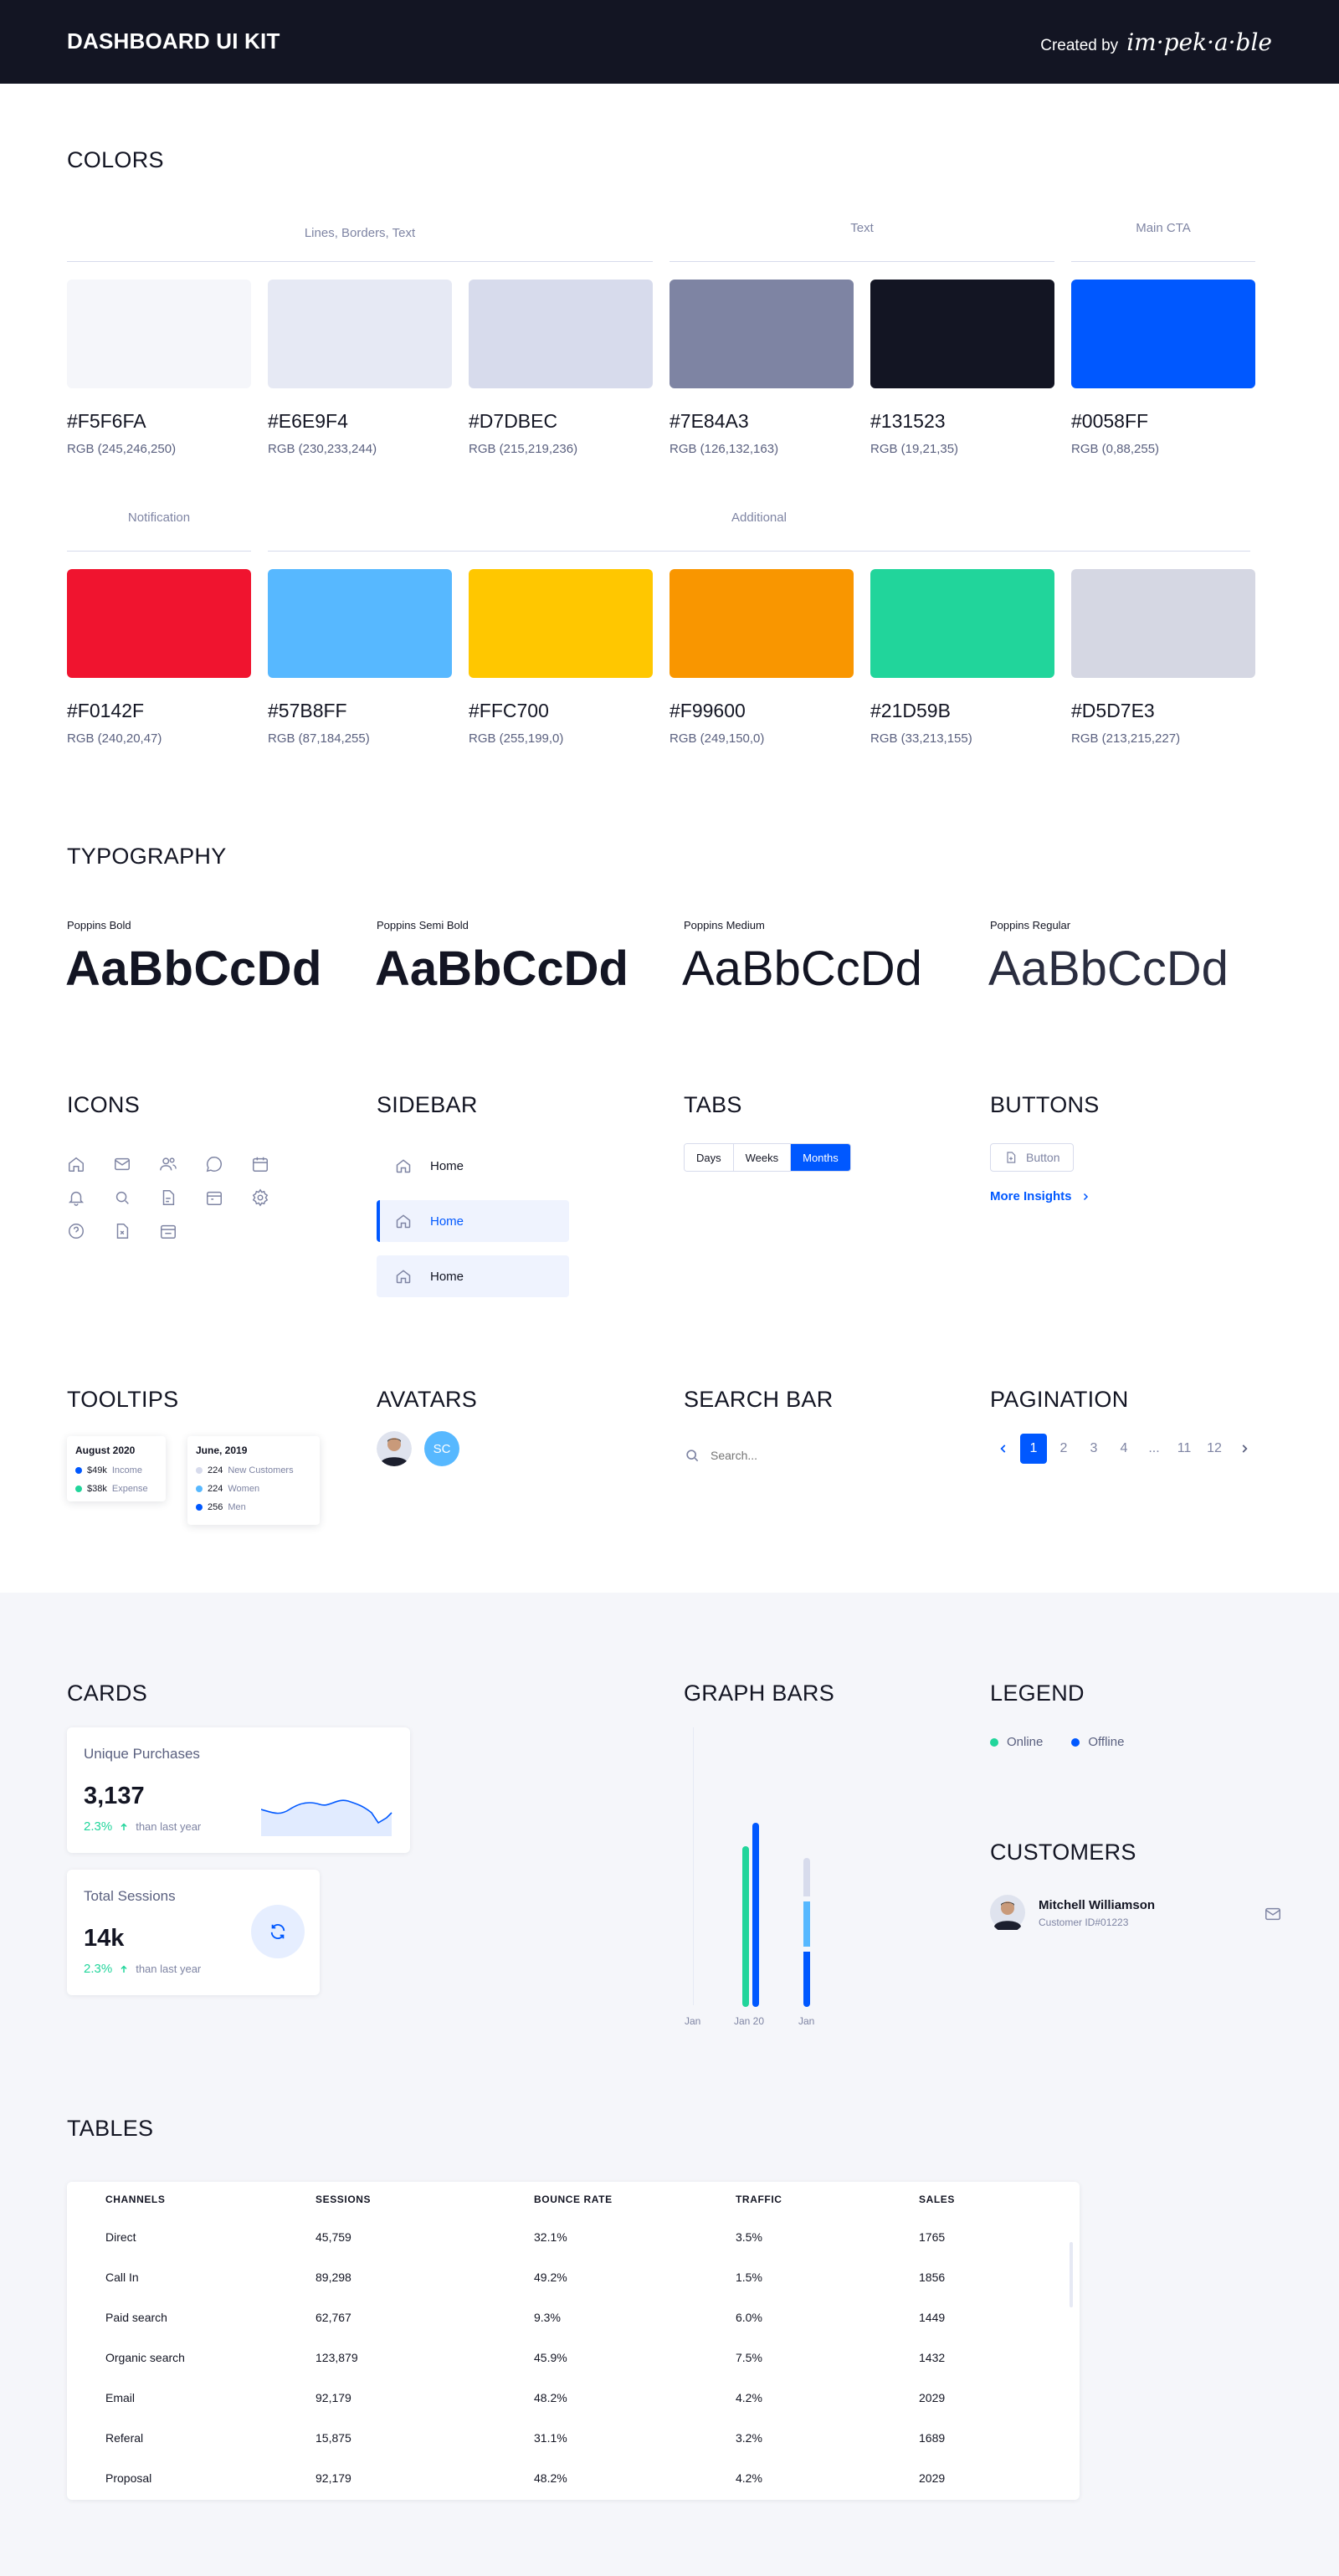  What do you see at coordinates (573, 2438) in the screenshot?
I see `table-row: Referal 15,875 31.1% 3.2% 1689` at bounding box center [573, 2438].